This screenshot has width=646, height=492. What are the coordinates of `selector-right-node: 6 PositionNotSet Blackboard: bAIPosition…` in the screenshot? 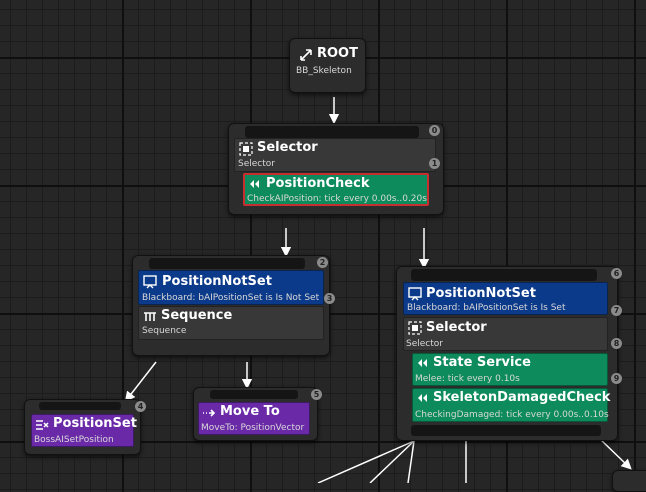 It's located at (509, 353).